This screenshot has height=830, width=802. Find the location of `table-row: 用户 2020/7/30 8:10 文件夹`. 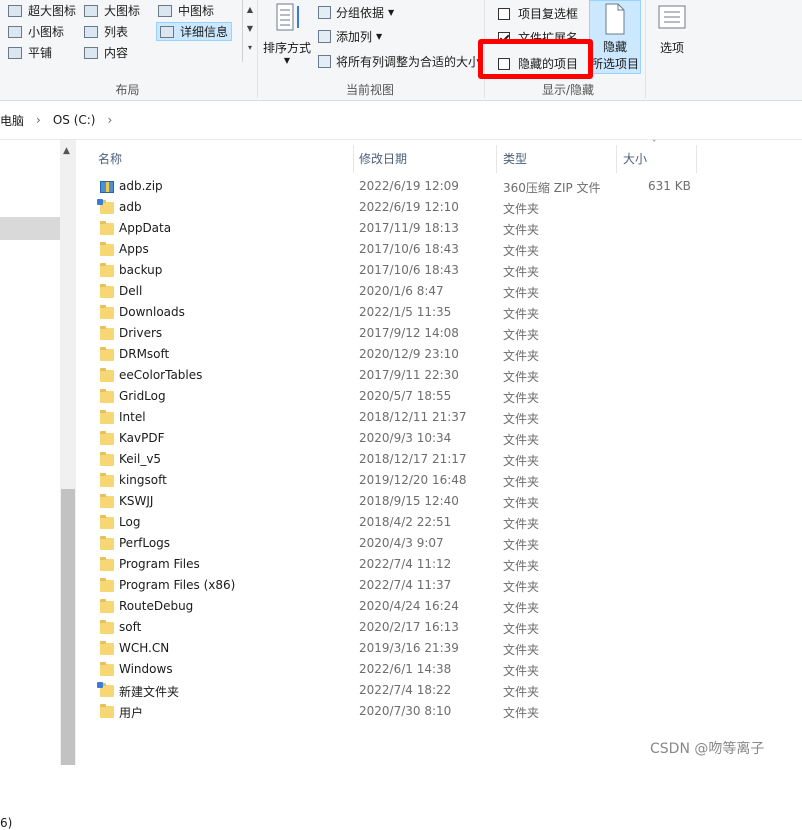

table-row: 用户 2020/7/30 8:10 文件夹 is located at coordinates (436, 712).